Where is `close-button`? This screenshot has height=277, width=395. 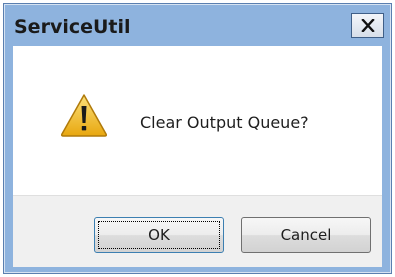
close-button is located at coordinates (367, 25).